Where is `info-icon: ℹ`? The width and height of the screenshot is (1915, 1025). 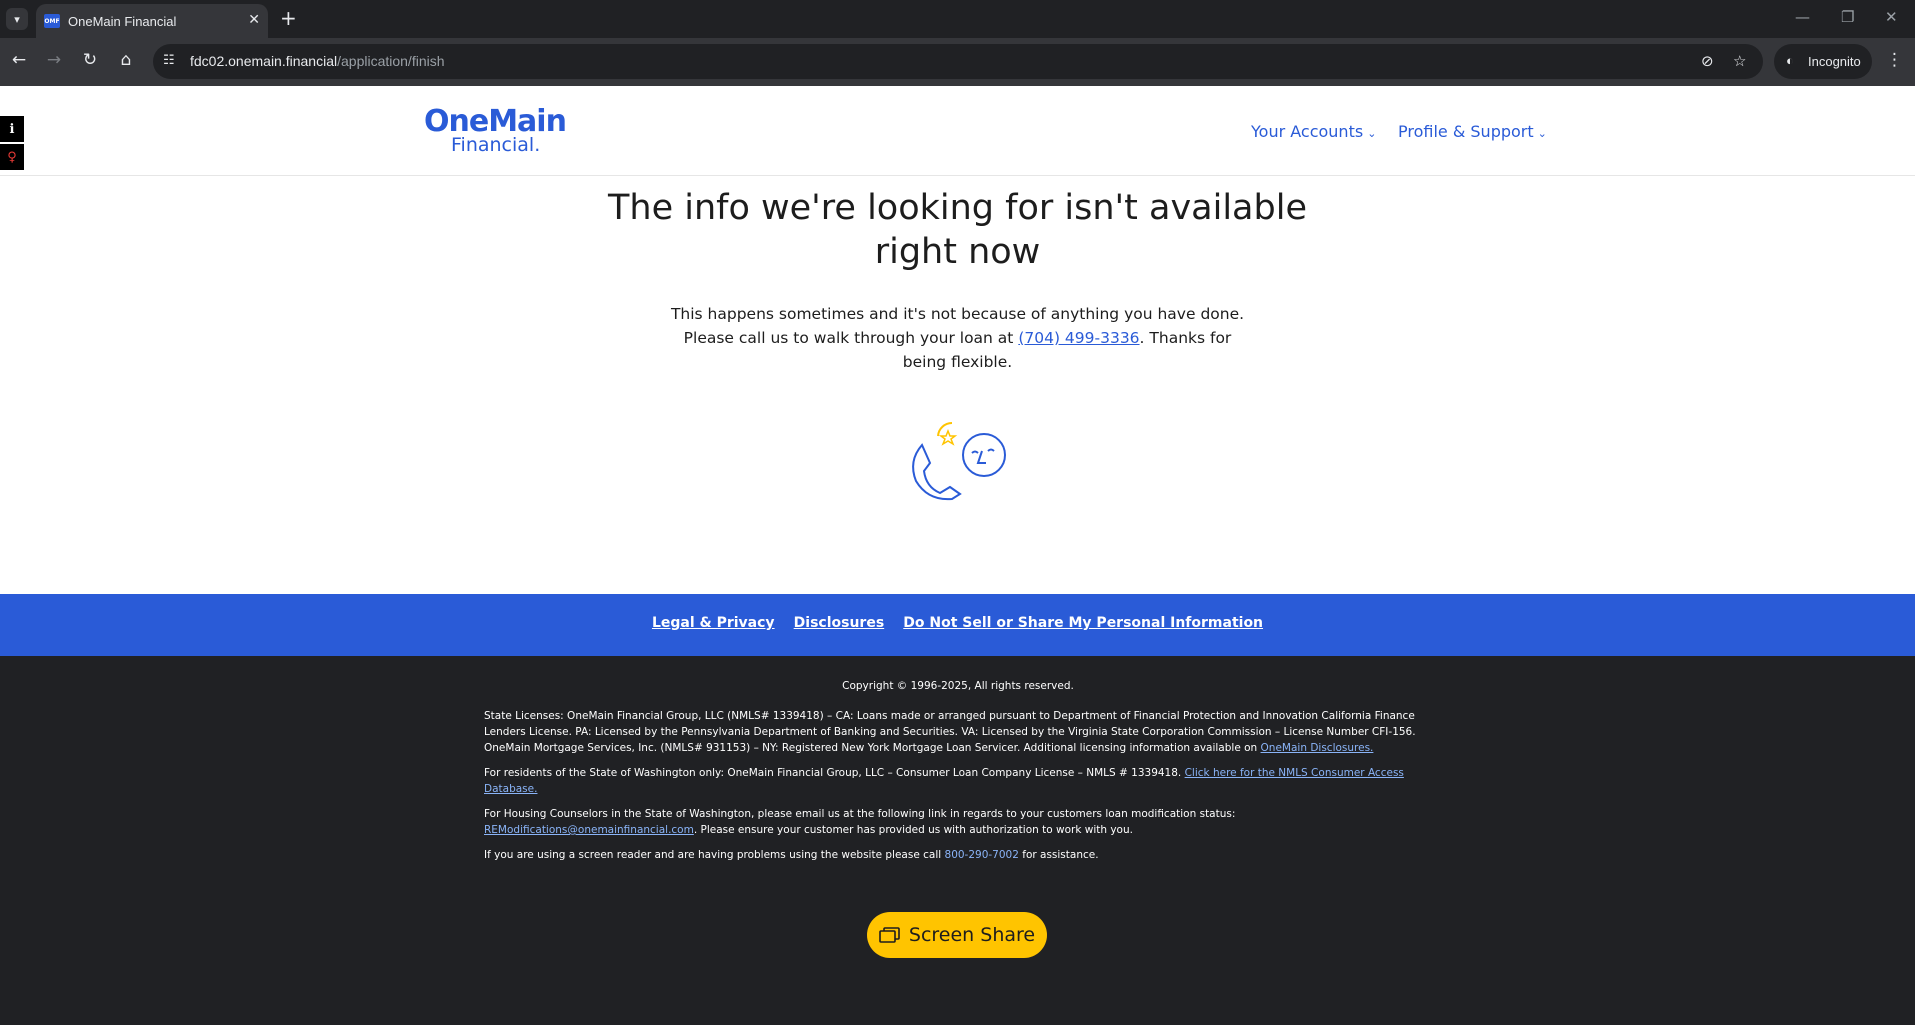
info-icon: ℹ is located at coordinates (12, 130).